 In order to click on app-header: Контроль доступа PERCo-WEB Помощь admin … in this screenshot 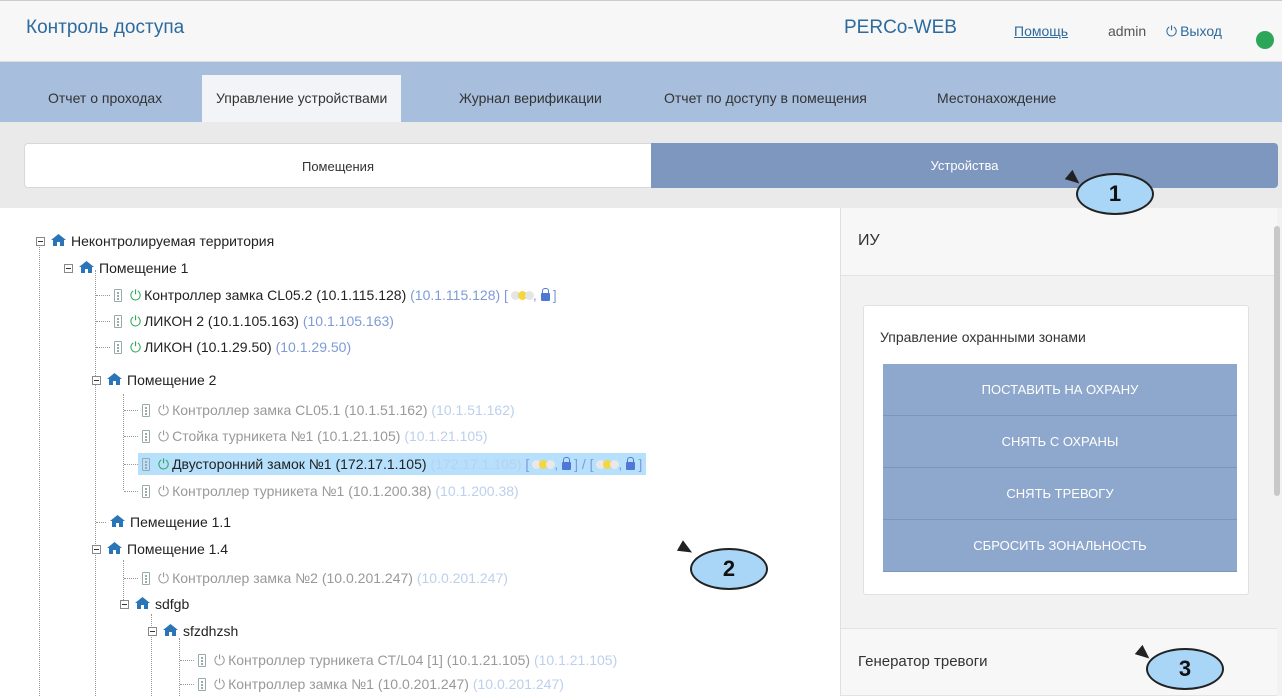, I will do `click(641, 31)`.